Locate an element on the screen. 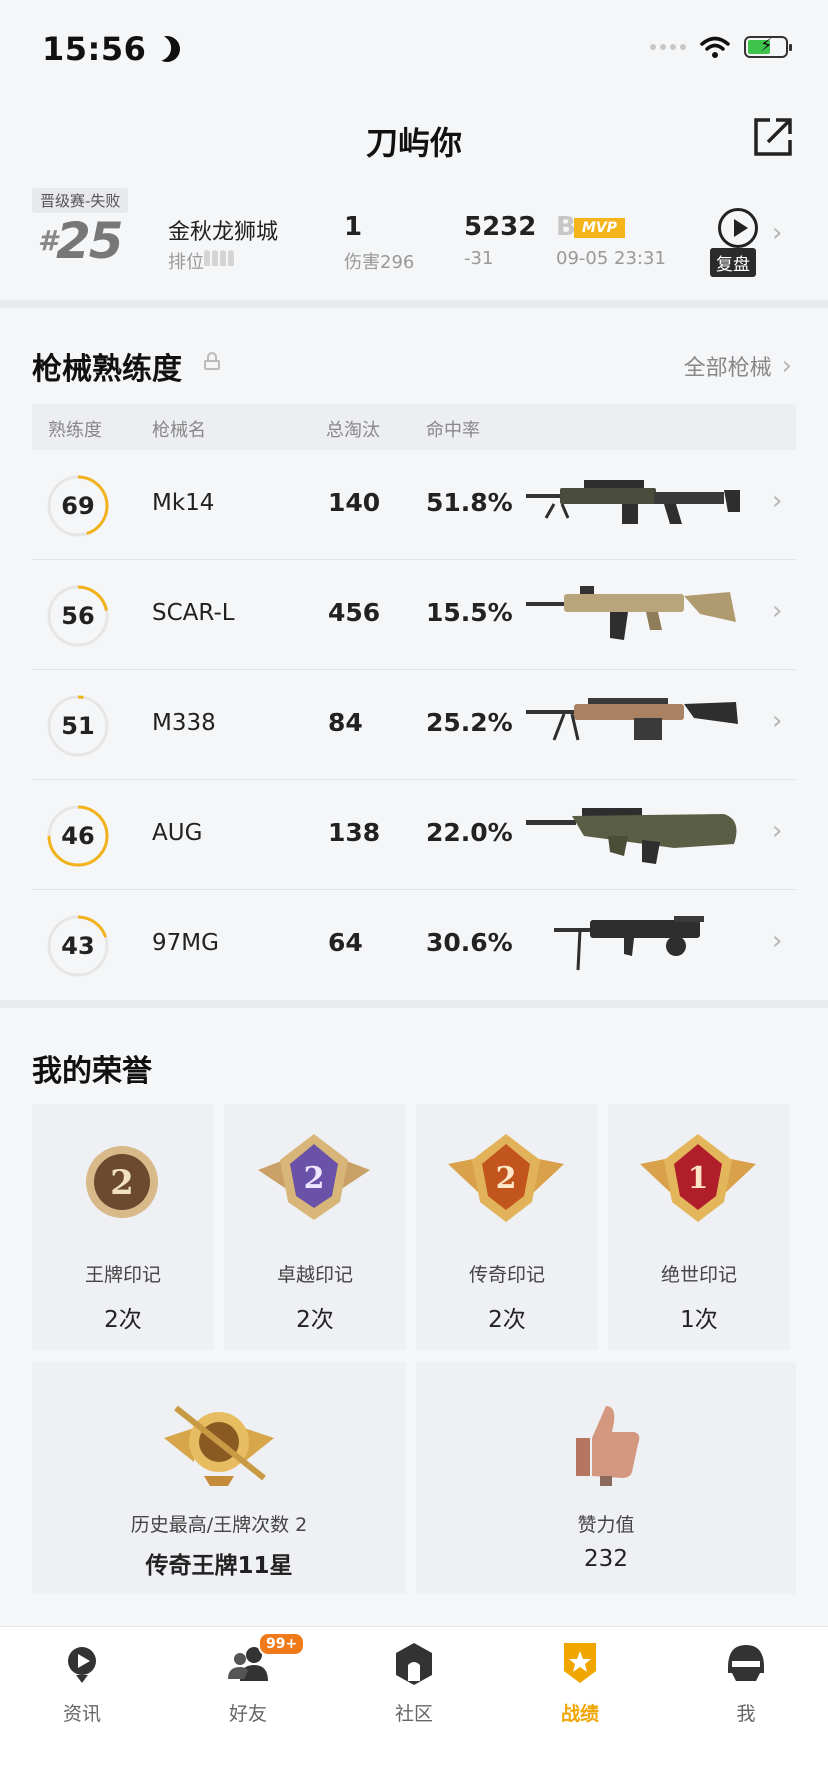 This screenshot has width=828, height=1792. weapon-kills: 138 is located at coordinates (354, 832).